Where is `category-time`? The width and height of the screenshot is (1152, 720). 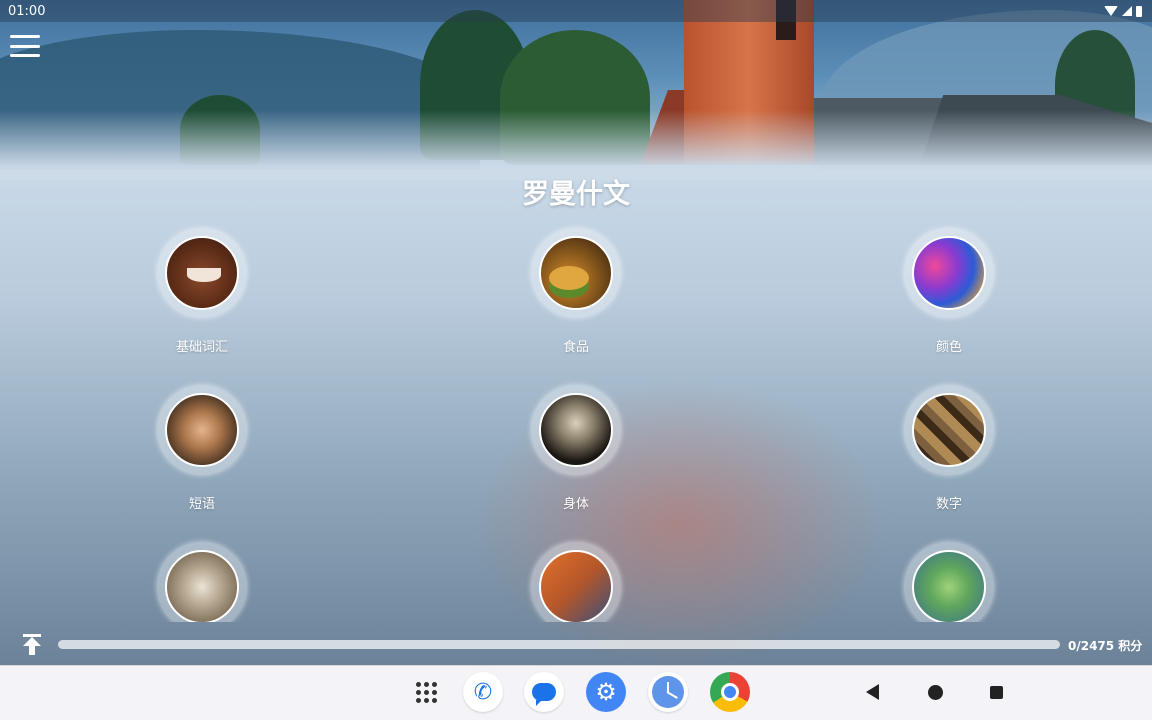
category-time is located at coordinates (202, 582).